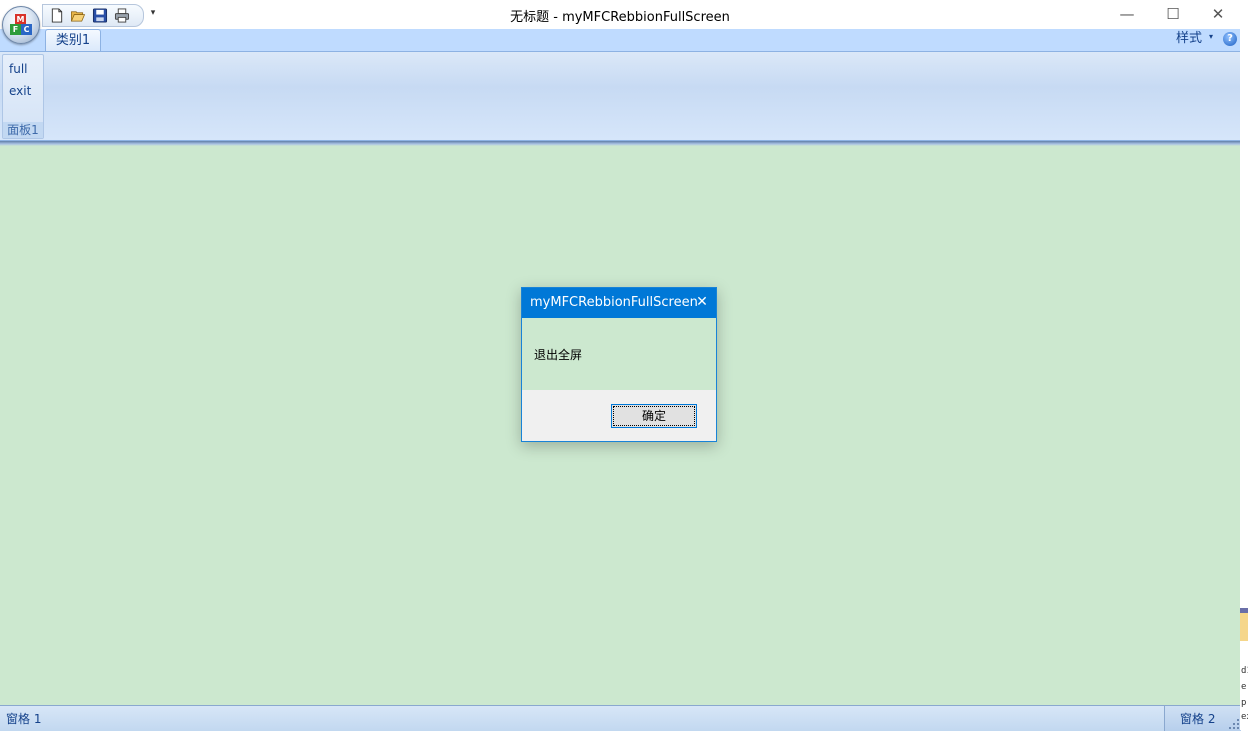 The width and height of the screenshot is (1248, 731). I want to click on dialog-close-button: ✕, so click(702, 302).